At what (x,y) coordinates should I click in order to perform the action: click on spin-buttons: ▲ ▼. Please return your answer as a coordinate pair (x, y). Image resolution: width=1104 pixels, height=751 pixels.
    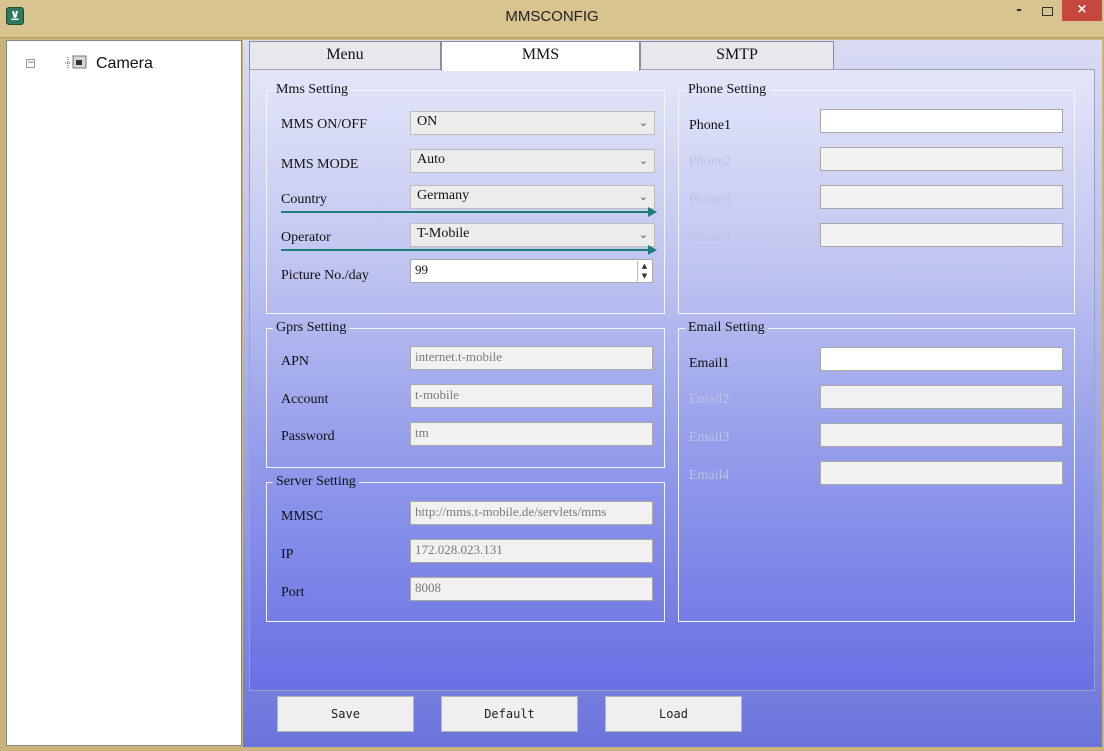
    Looking at the image, I should click on (644, 271).